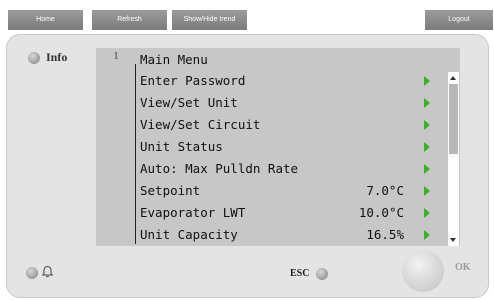 This screenshot has height=300, width=494. I want to click on page-number: 1, so click(116, 56).